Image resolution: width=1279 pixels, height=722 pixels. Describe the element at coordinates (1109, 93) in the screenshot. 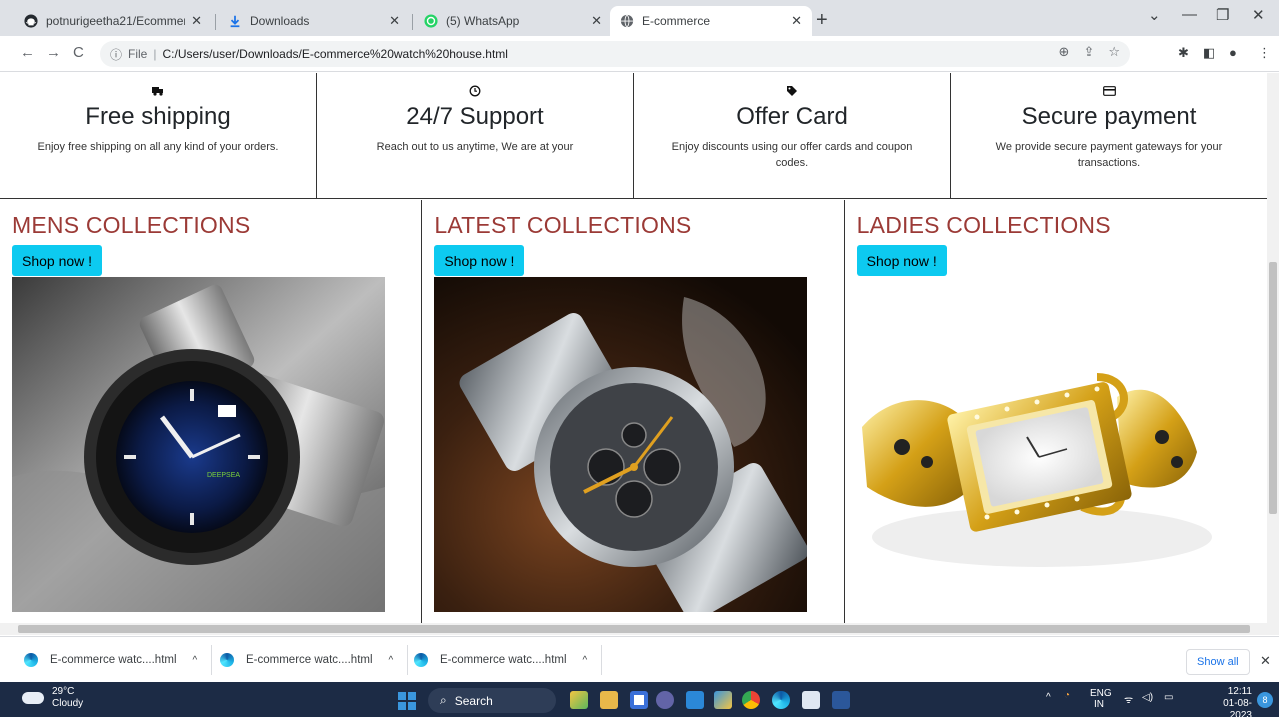

I see `credit-card-icon` at that location.